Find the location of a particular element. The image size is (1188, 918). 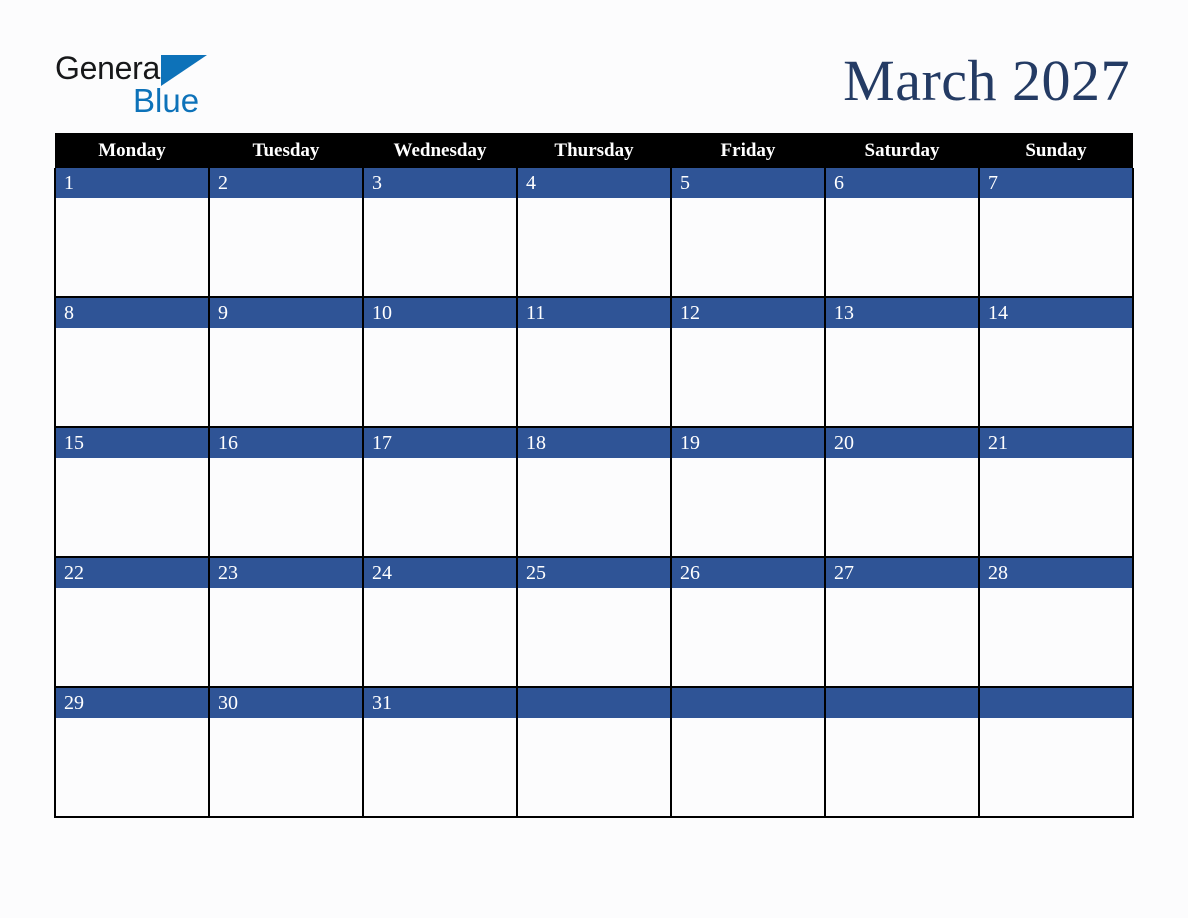

day-number: 16 is located at coordinates (286, 443).